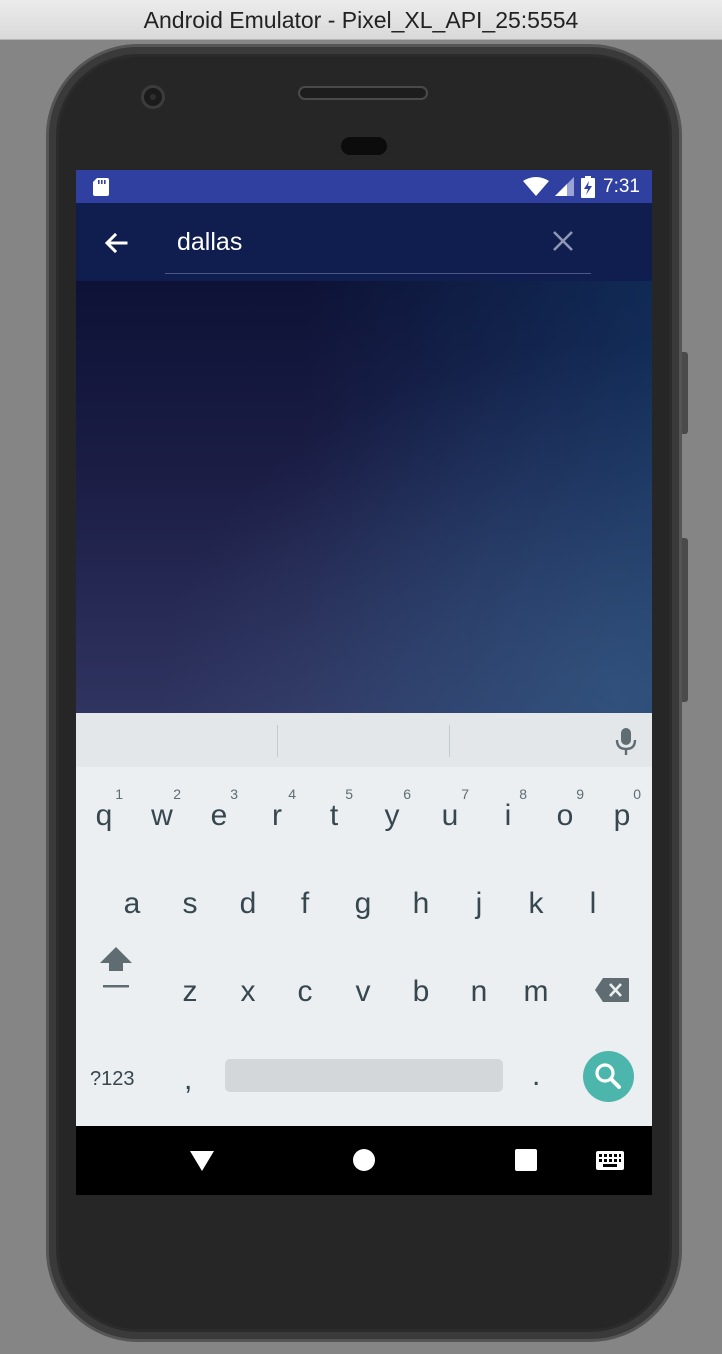 The image size is (722, 1354). Describe the element at coordinates (305, 991) in the screenshot. I see `key-label: c` at that location.